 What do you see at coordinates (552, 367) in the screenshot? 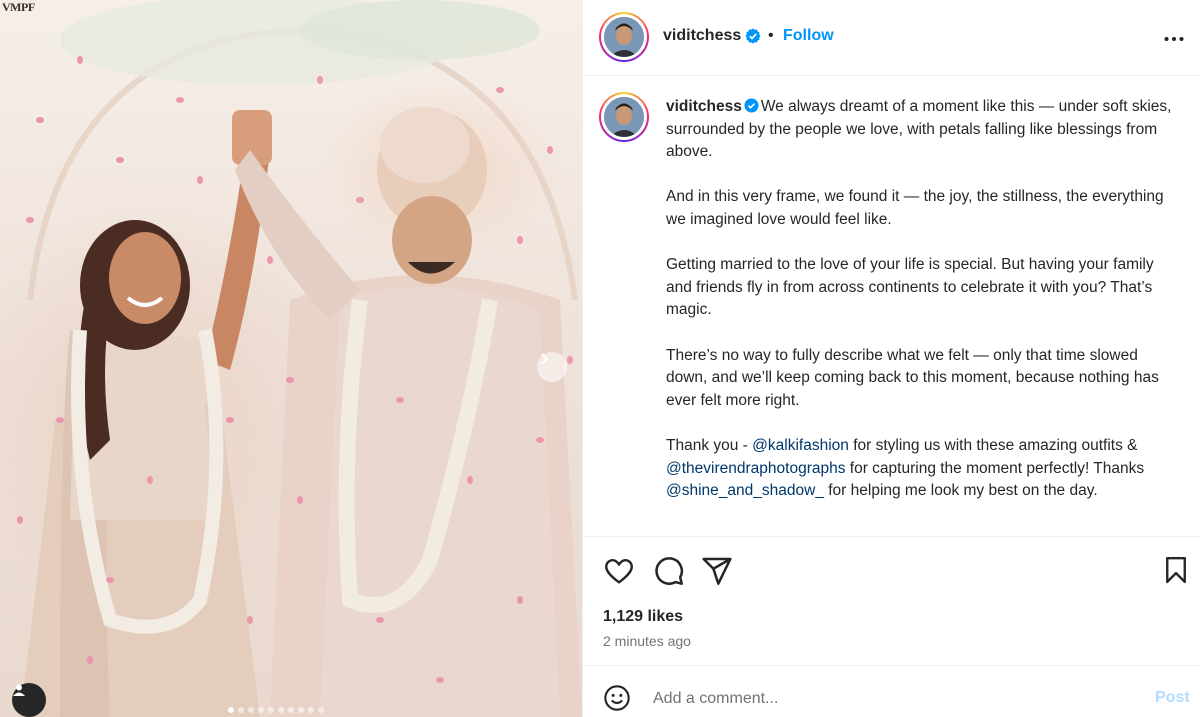
I see `carousel-next-button` at bounding box center [552, 367].